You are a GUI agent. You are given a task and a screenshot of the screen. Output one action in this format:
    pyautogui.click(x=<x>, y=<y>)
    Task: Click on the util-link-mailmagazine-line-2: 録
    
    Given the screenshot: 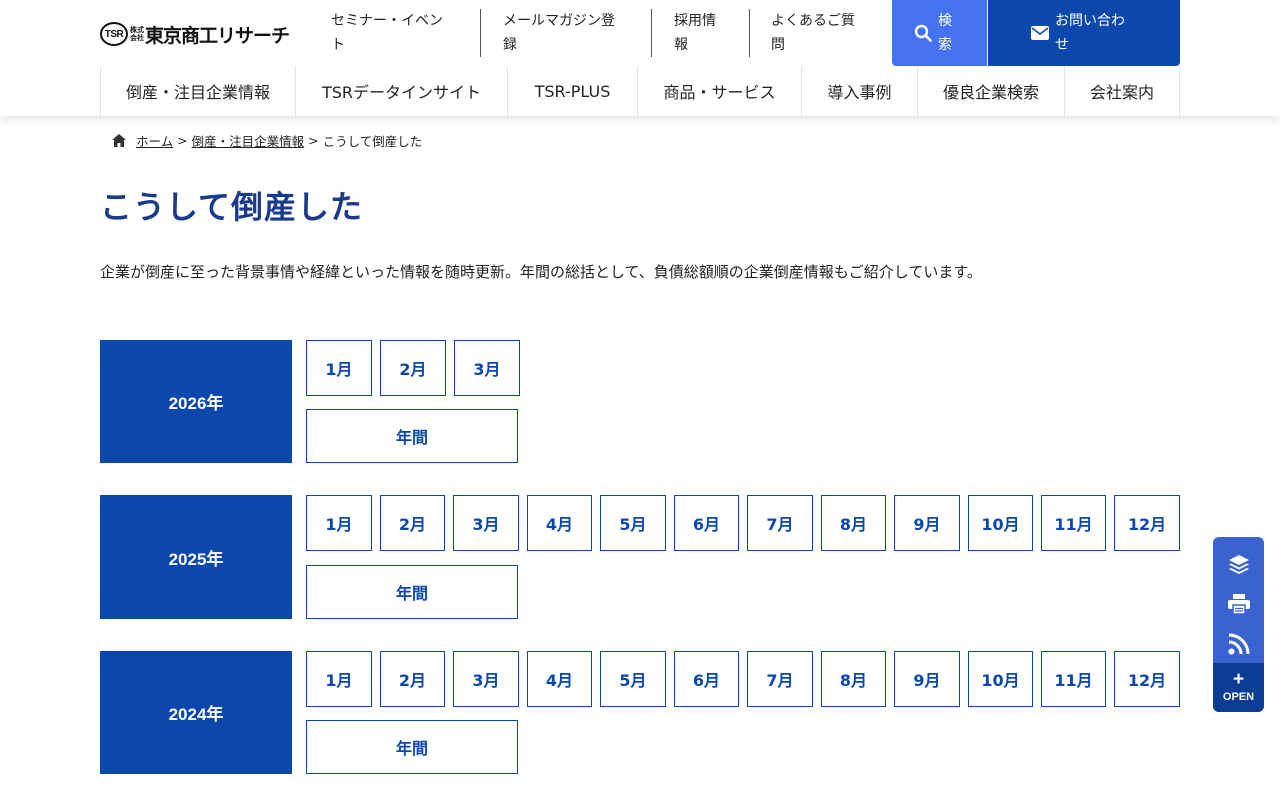 What is the action you would take?
    pyautogui.click(x=510, y=45)
    